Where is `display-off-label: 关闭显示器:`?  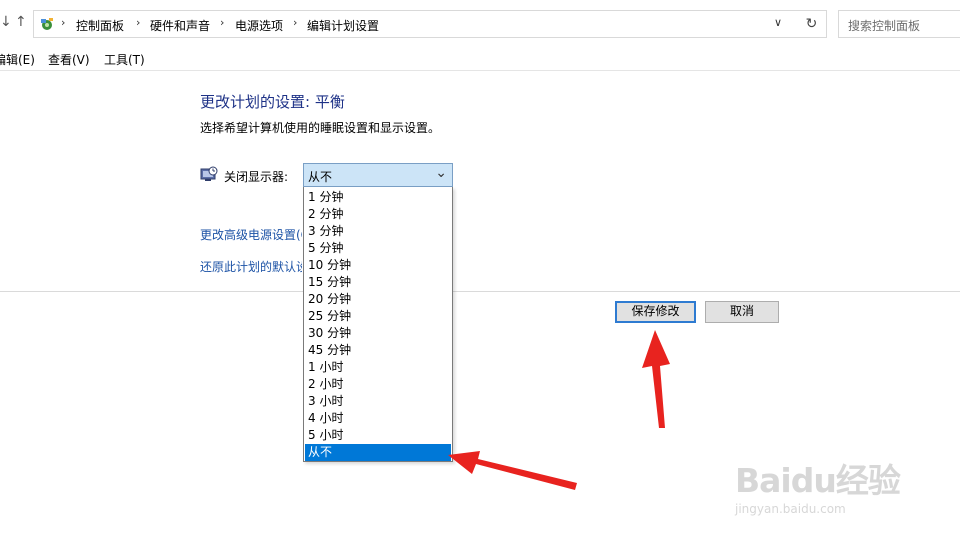 display-off-label: 关闭显示器: is located at coordinates (256, 177).